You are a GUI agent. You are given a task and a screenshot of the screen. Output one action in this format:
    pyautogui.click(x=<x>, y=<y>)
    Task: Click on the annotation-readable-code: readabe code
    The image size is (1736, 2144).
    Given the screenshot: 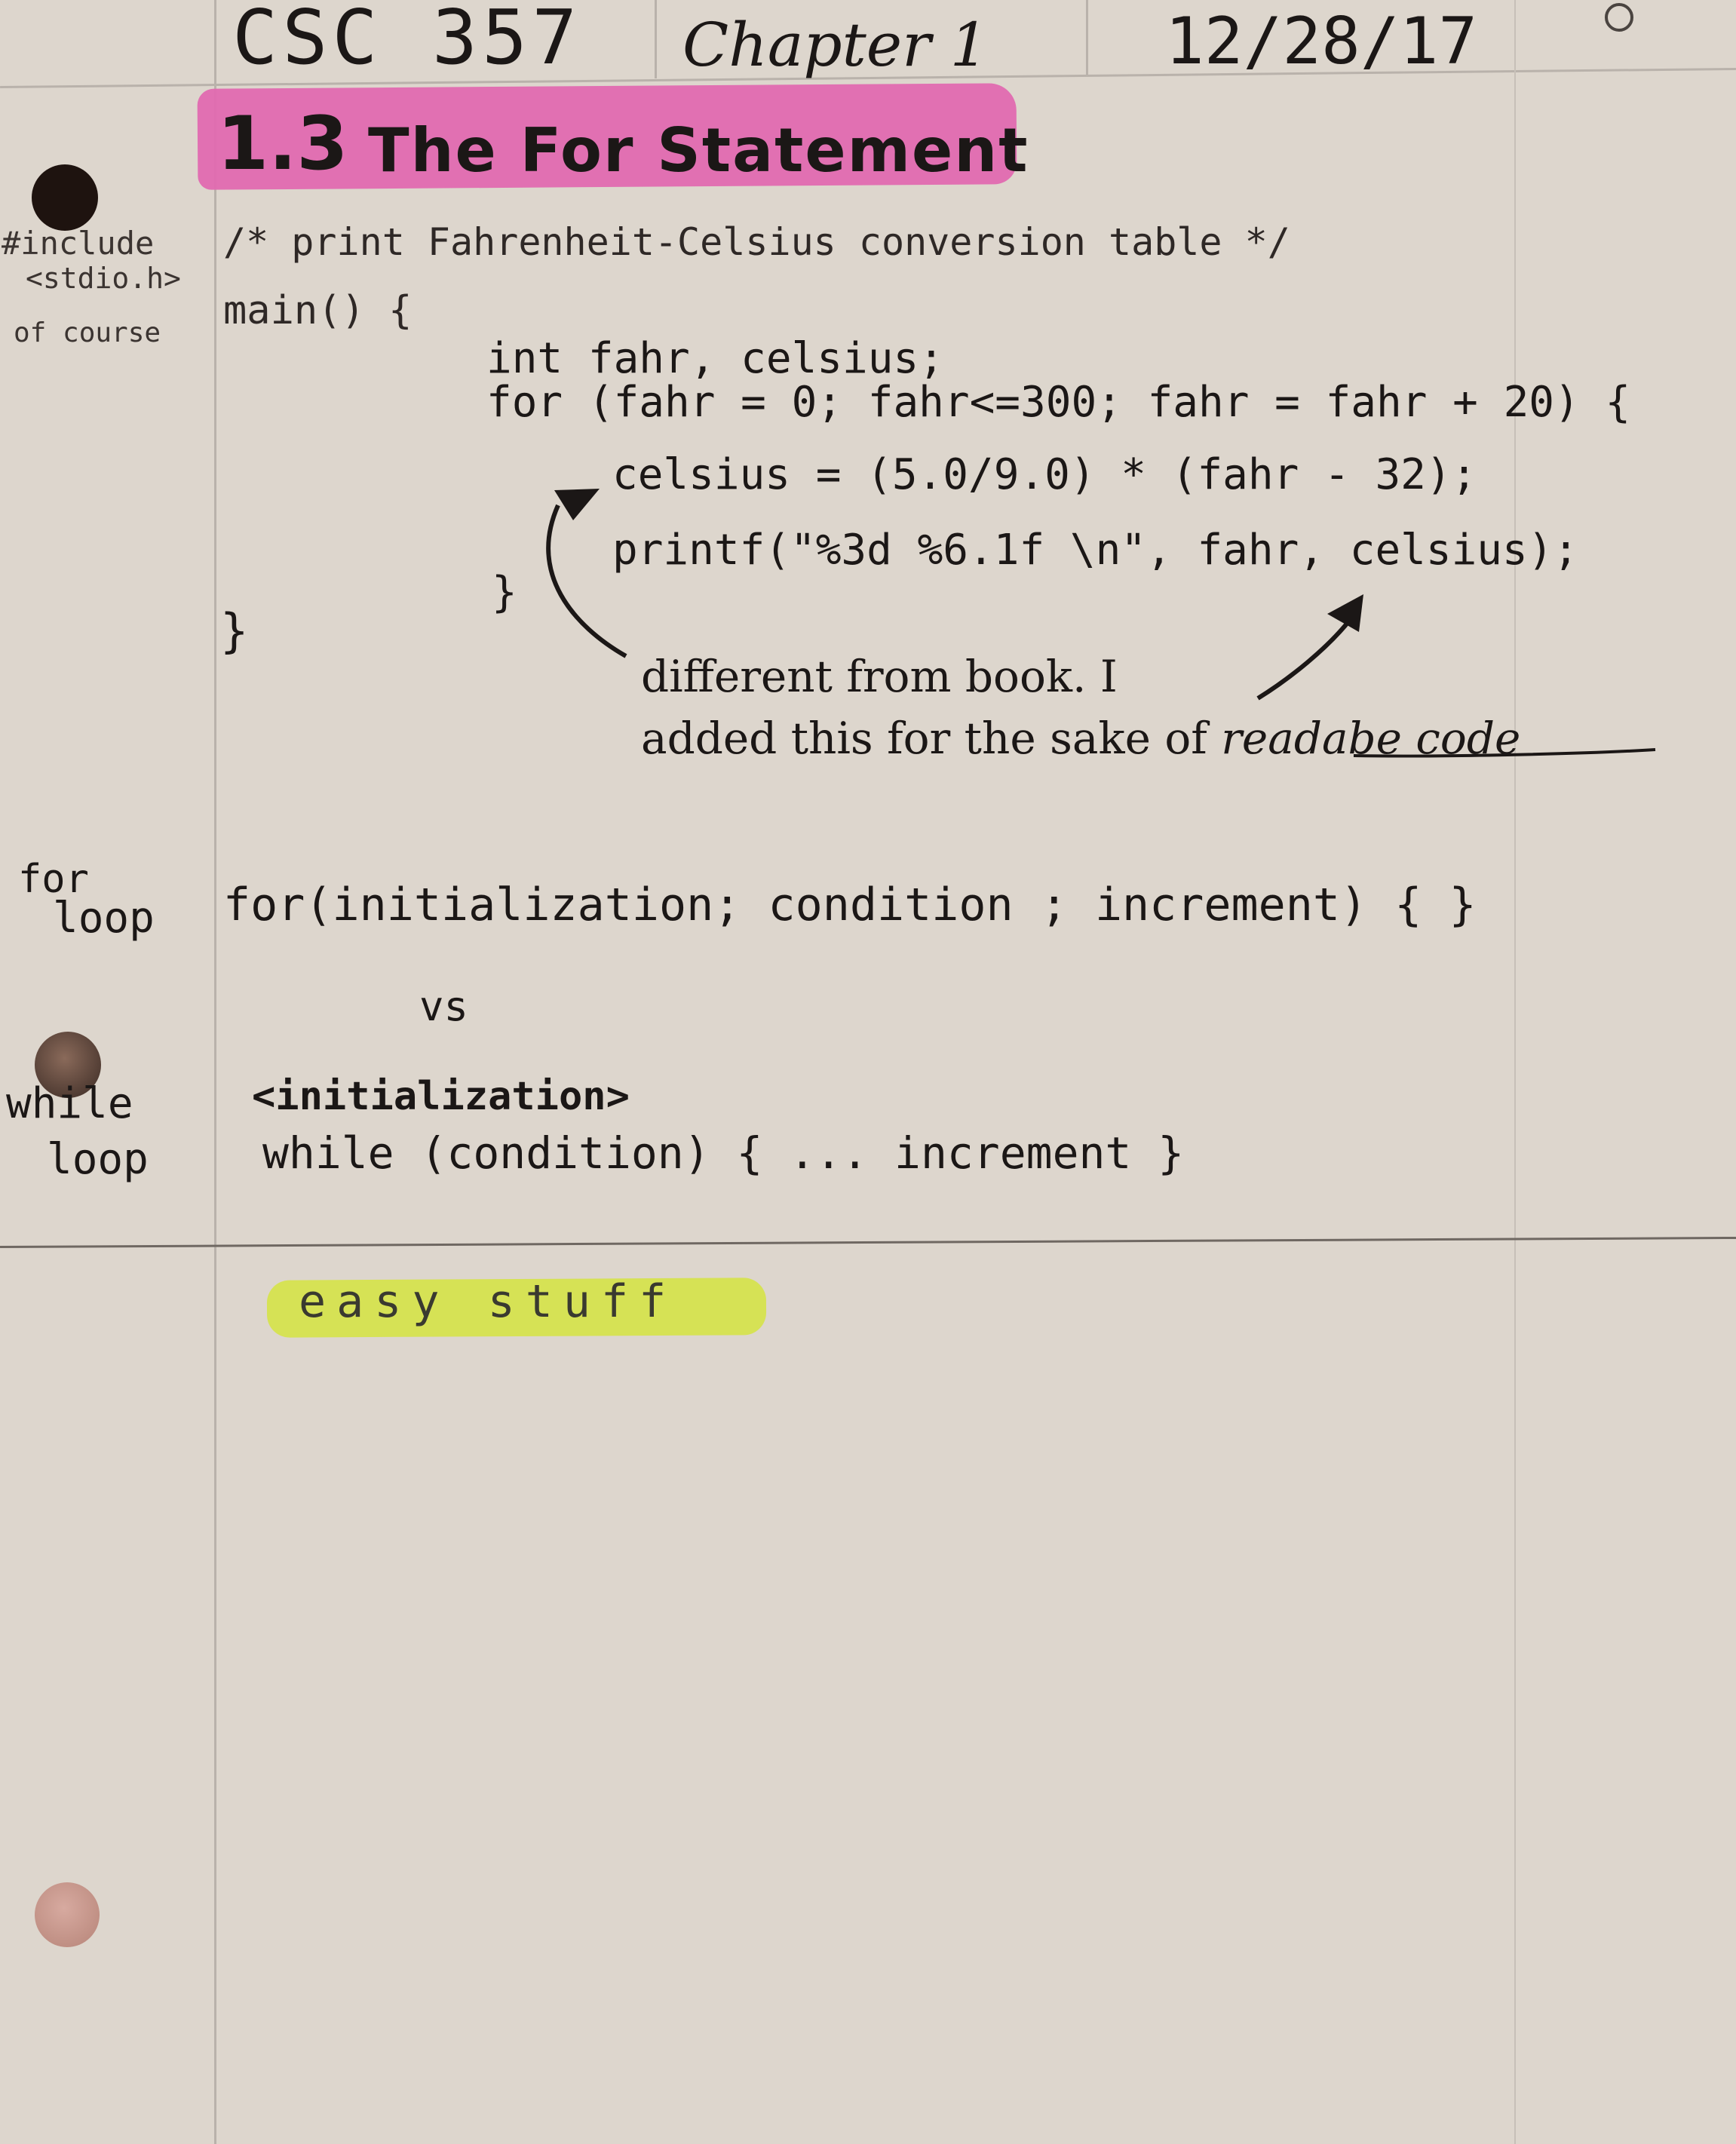 What is the action you would take?
    pyautogui.click(x=1371, y=738)
    